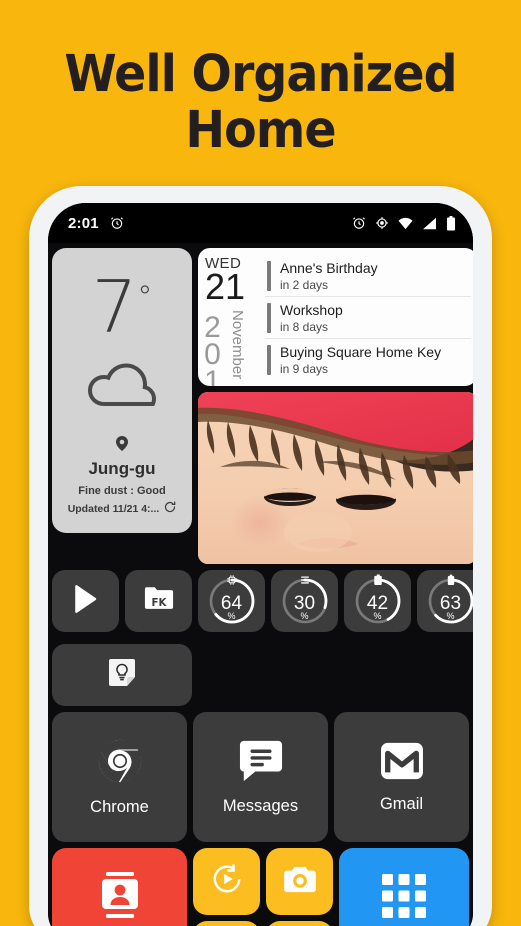  I want to click on dock-calculator: x, so click(300, 923).